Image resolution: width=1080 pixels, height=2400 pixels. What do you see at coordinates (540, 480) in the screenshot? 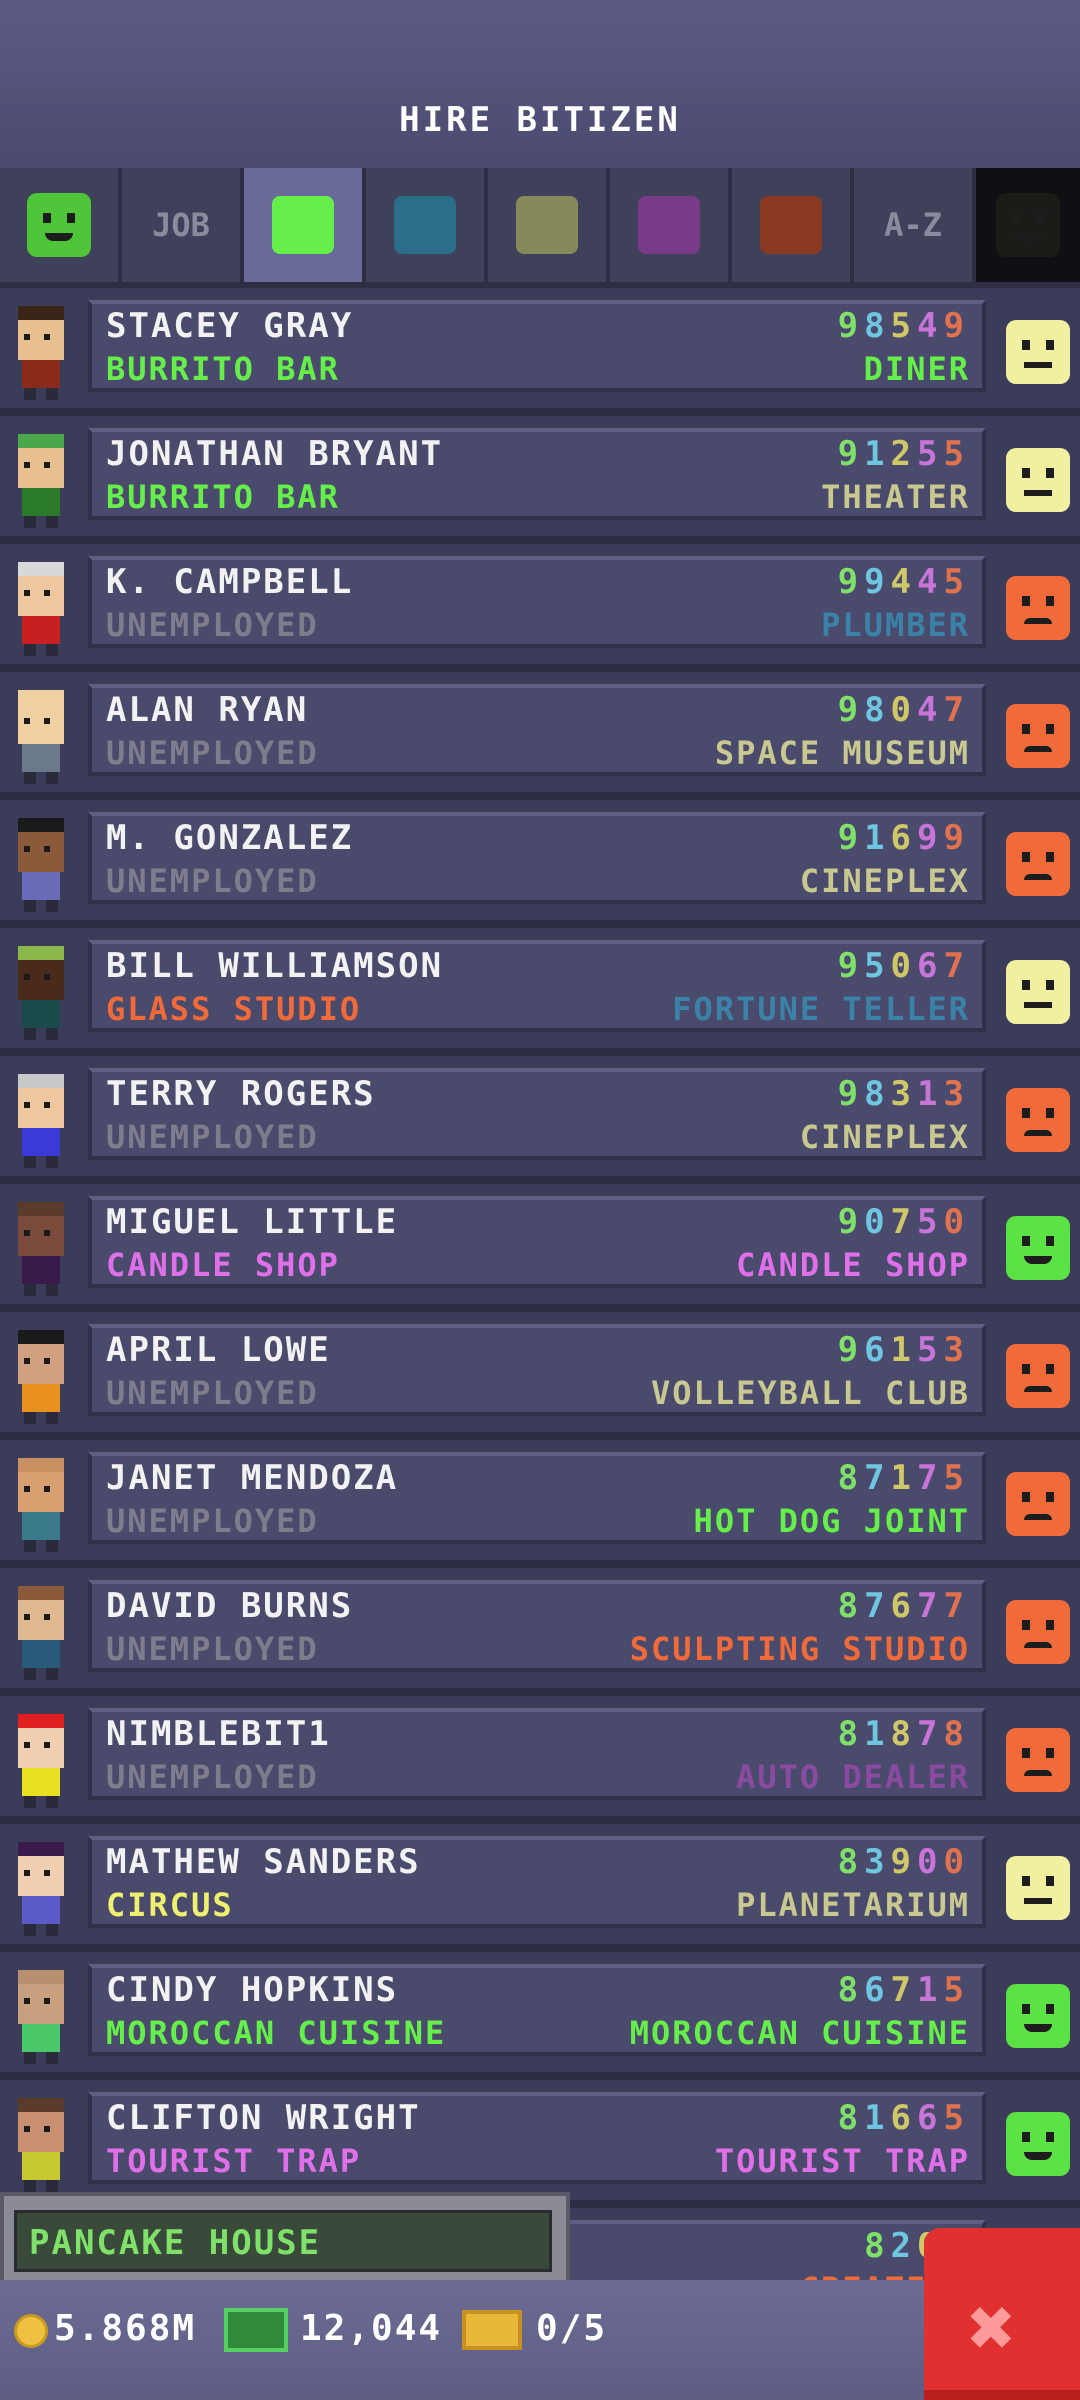
I see `bitizen-row: JONATHAN BRYANT BURRITO BAR 91255 THEATER` at bounding box center [540, 480].